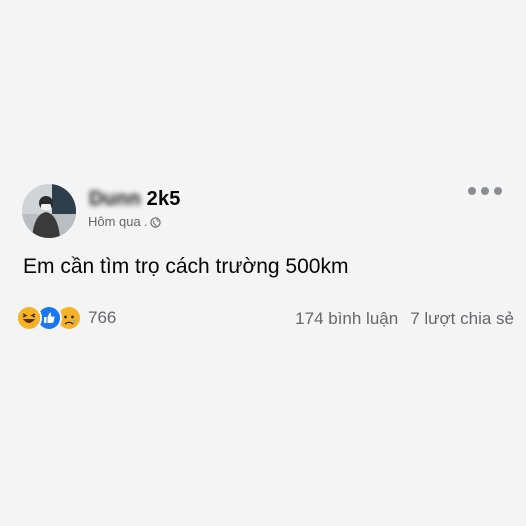 The height and width of the screenshot is (526, 526). Describe the element at coordinates (404, 319) in the screenshot. I see `post-stats: 174 bình luận 7 lượt chia sẻ` at that location.